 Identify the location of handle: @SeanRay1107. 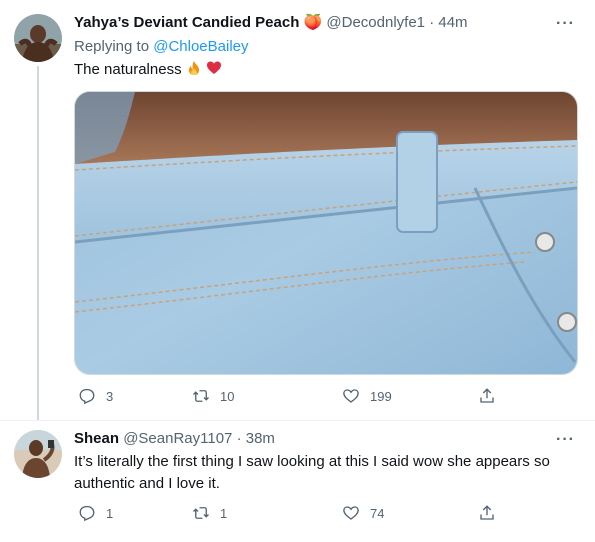
(177, 438).